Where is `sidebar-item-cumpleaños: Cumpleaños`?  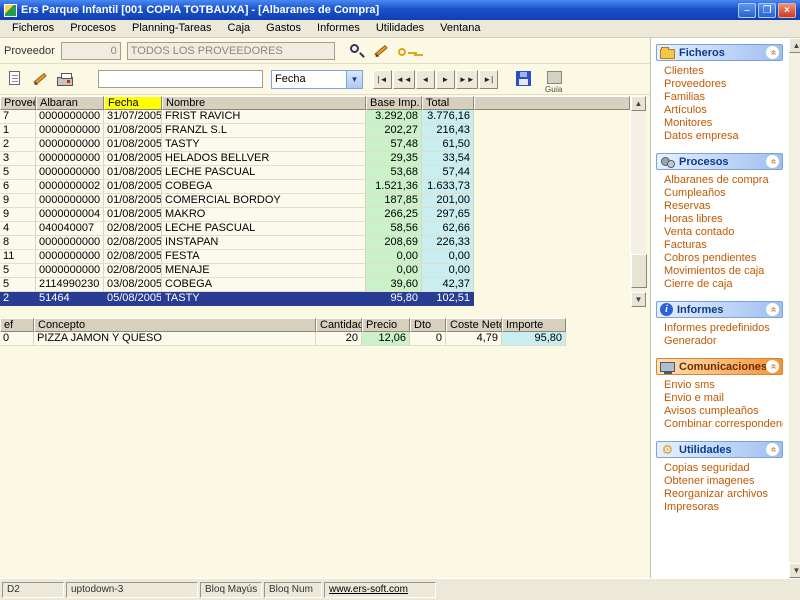 sidebar-item-cumpleaños: Cumpleaños is located at coordinates (723, 193).